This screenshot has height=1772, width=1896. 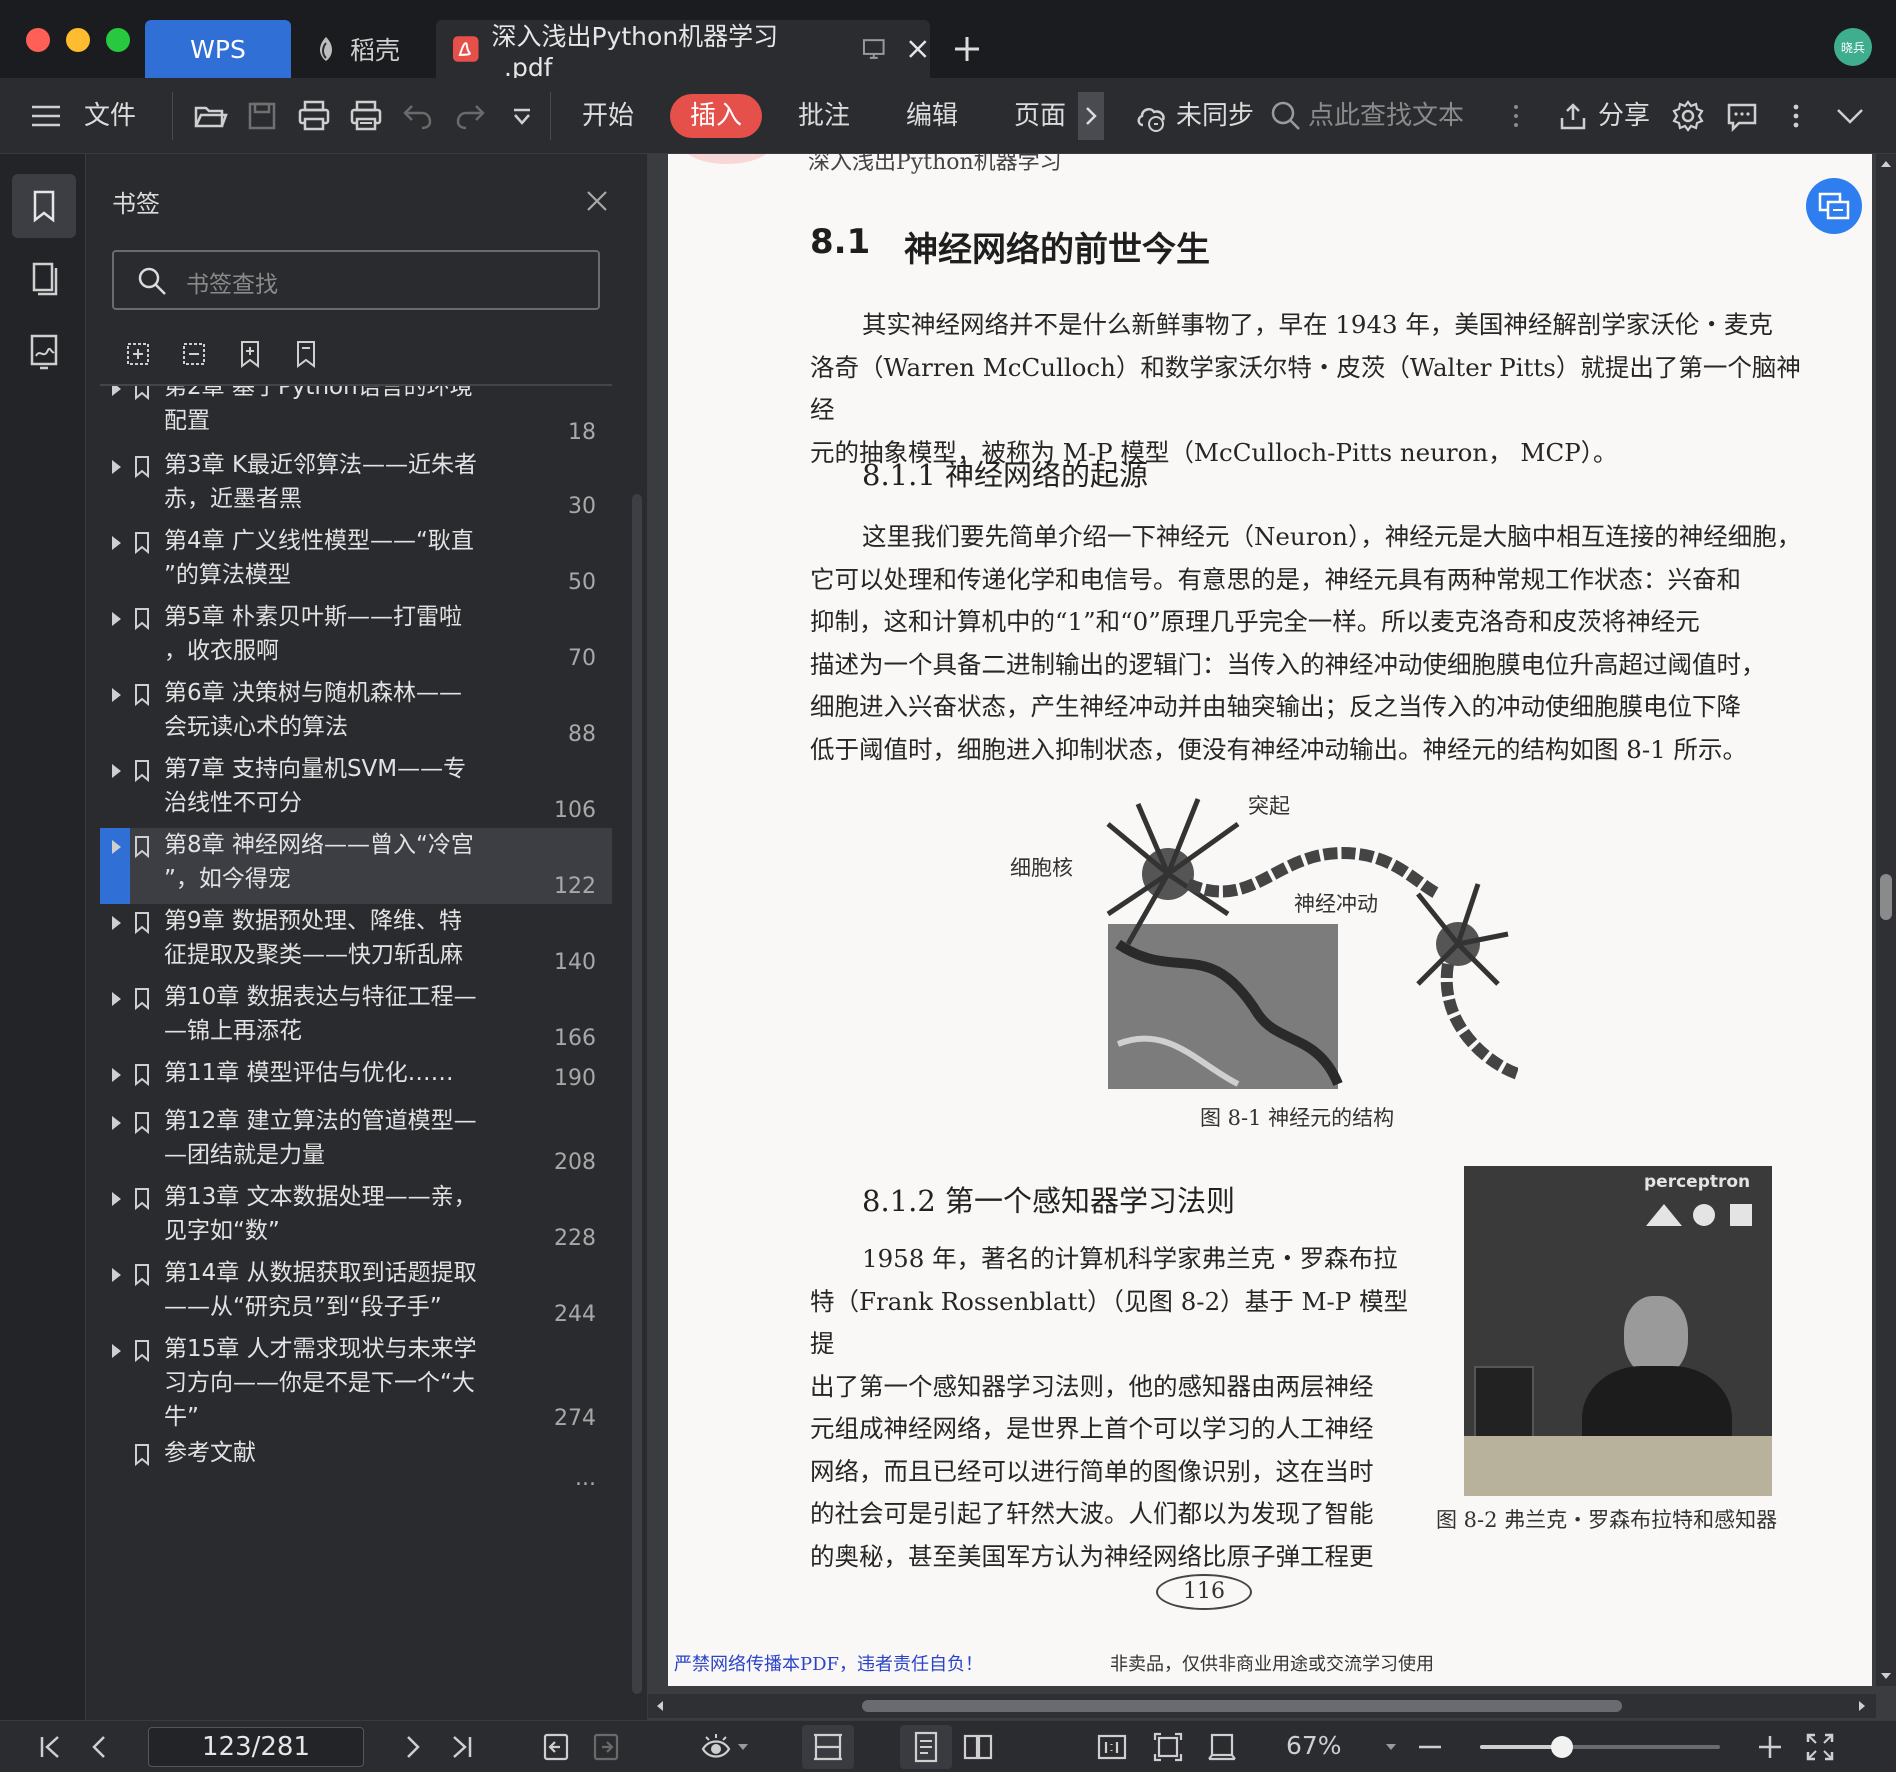 What do you see at coordinates (356, 1218) in the screenshot?
I see `bookmark-item: 第13章 文本数据处理——亲， 见字如“数” 228` at bounding box center [356, 1218].